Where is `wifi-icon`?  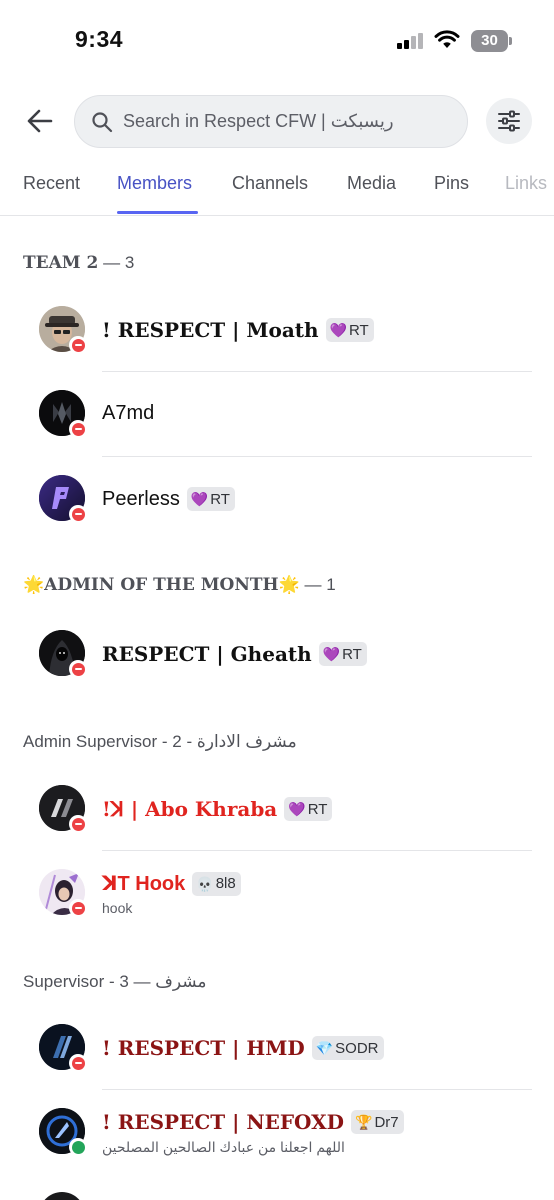 wifi-icon is located at coordinates (447, 39).